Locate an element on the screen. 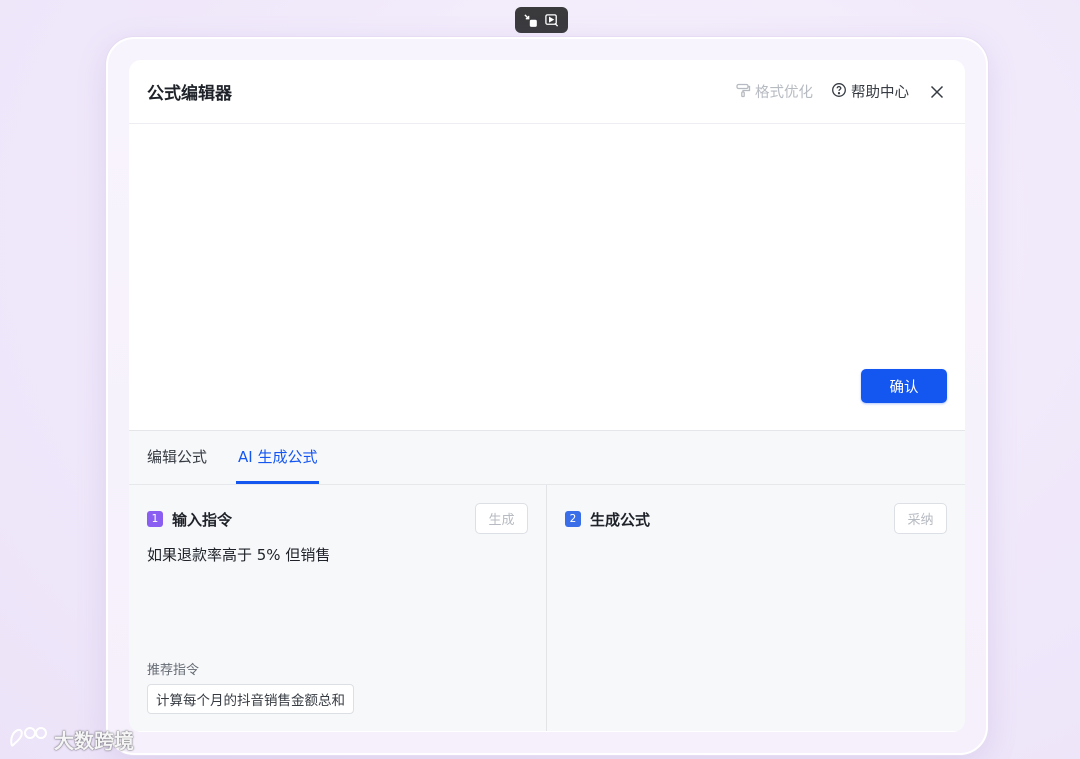 The width and height of the screenshot is (1080, 759). step-one-badge: 1 is located at coordinates (155, 519).